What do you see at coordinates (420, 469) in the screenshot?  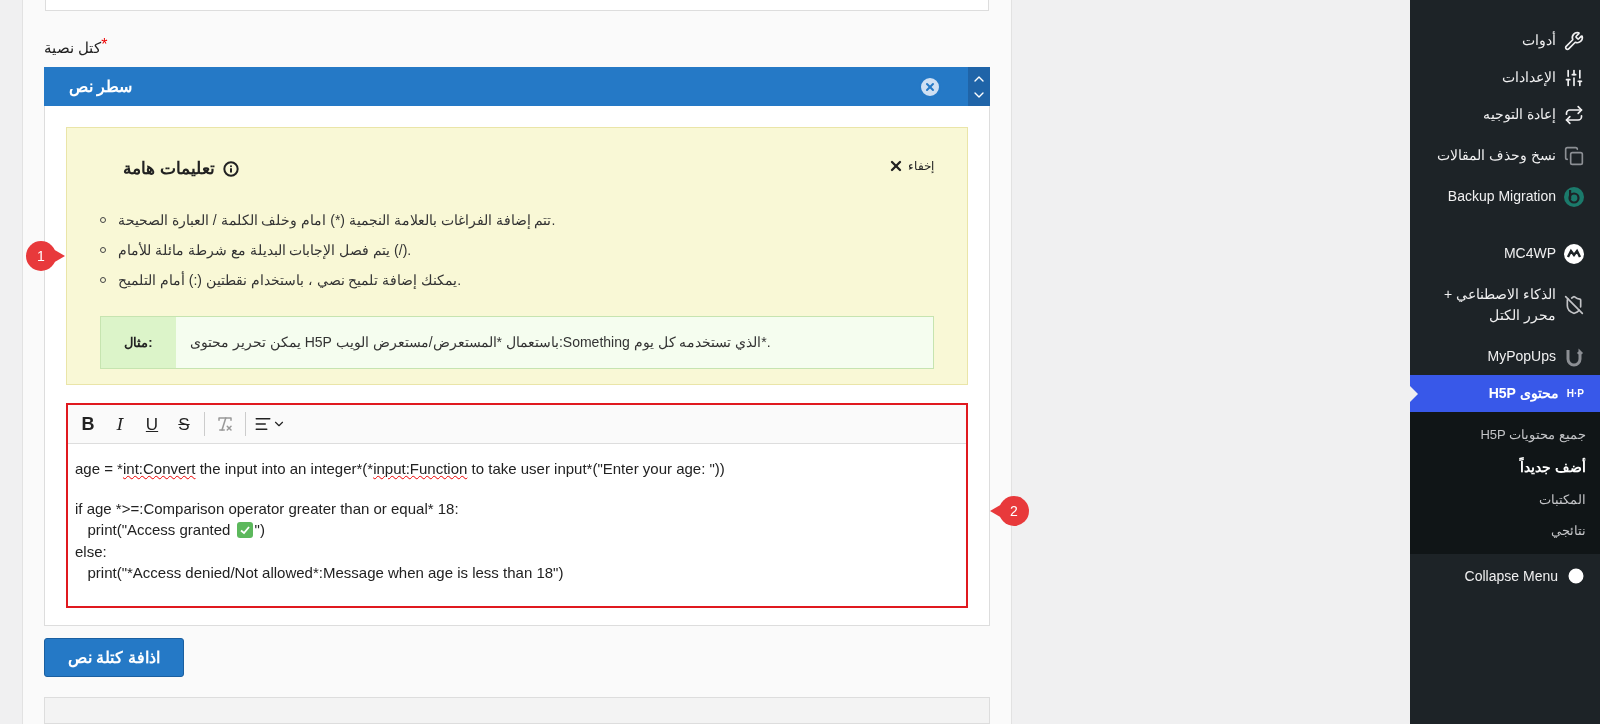 I see `misspelled-word: input:Function` at bounding box center [420, 469].